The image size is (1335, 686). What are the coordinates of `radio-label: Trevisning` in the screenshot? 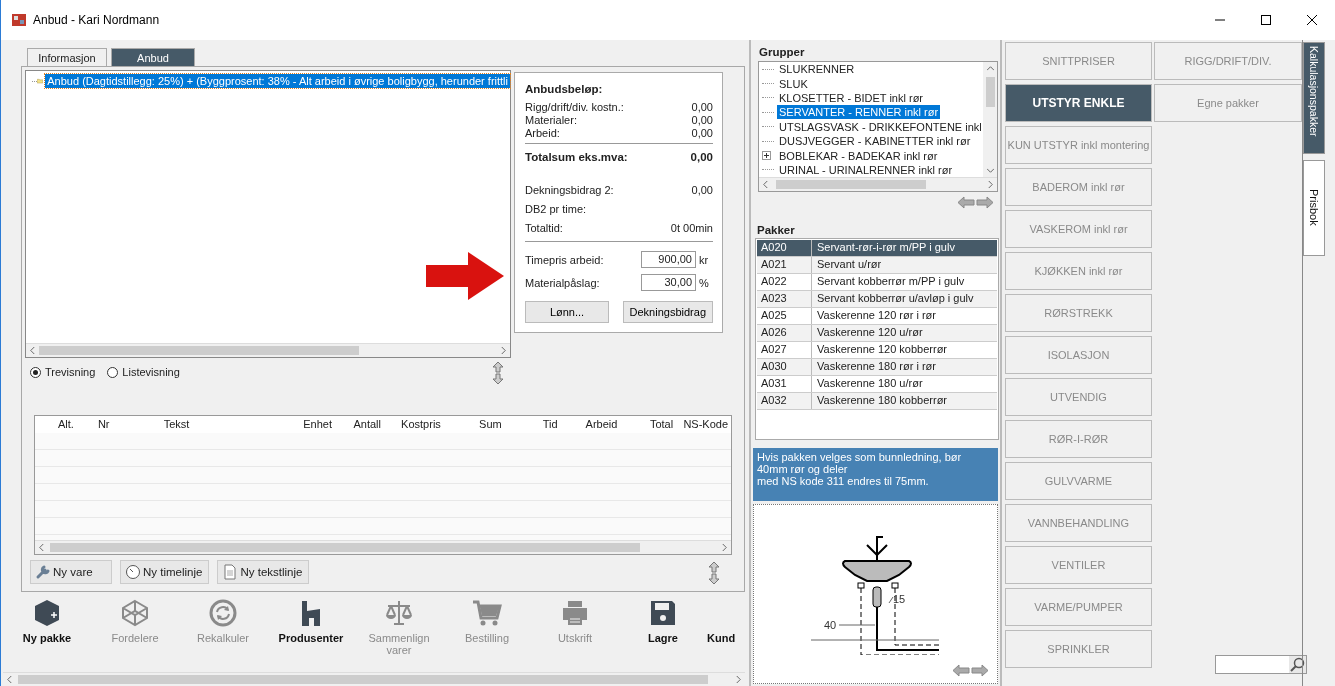 It's located at (70, 372).